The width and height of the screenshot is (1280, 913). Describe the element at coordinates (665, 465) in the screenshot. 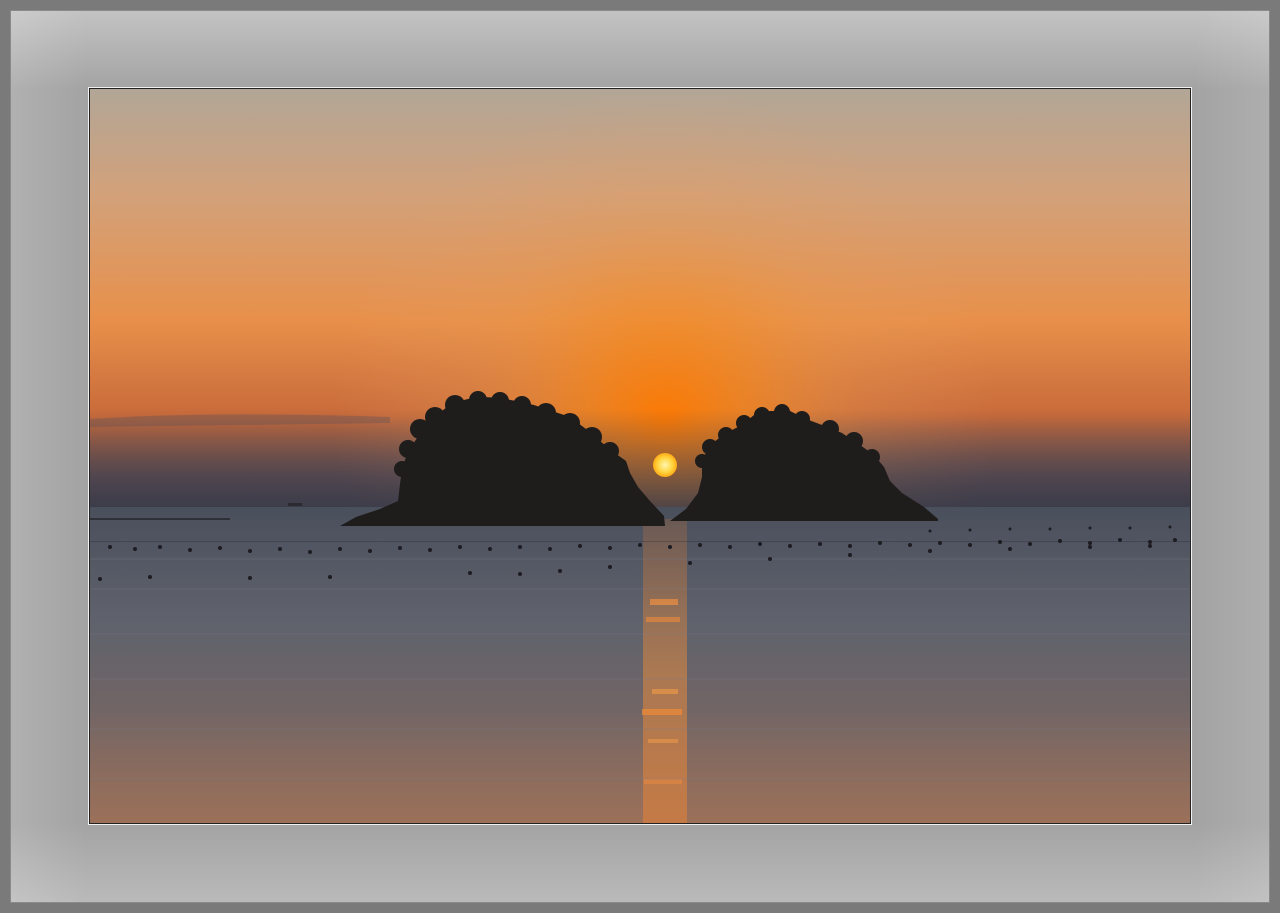

I see `sun` at that location.